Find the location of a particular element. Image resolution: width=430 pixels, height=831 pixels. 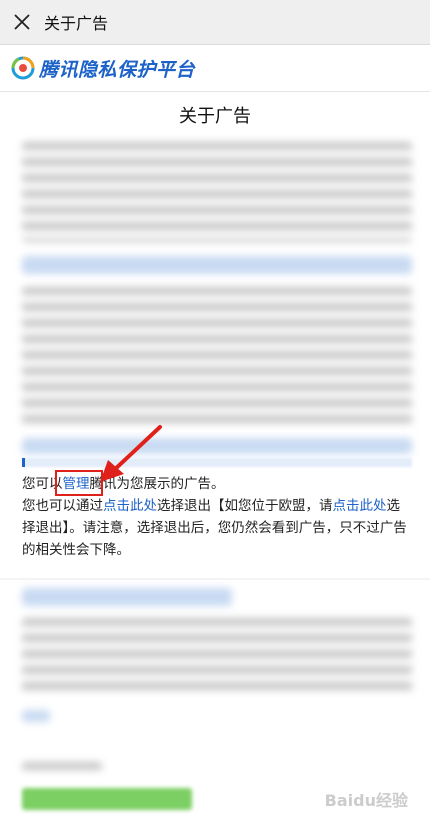

manage-link: 管理 is located at coordinates (76, 484).